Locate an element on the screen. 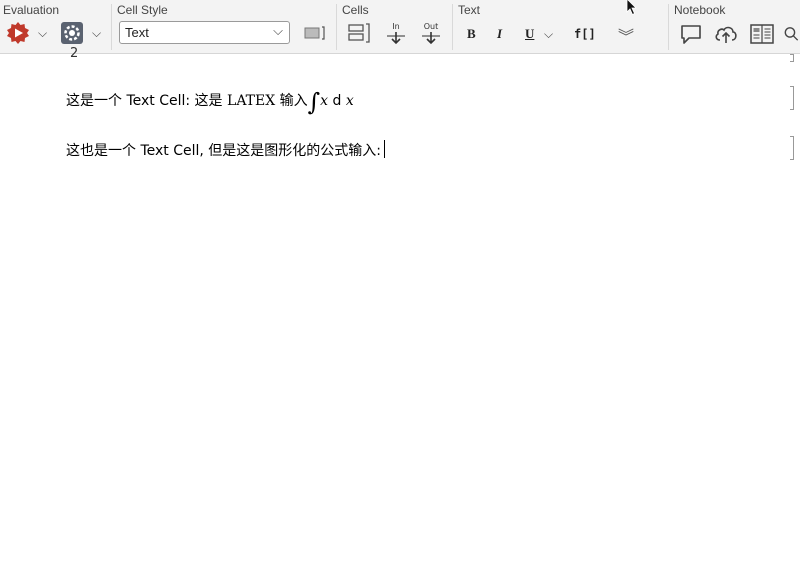 The width and height of the screenshot is (800, 579). cell-style-select: Text ⌵ is located at coordinates (204, 32).